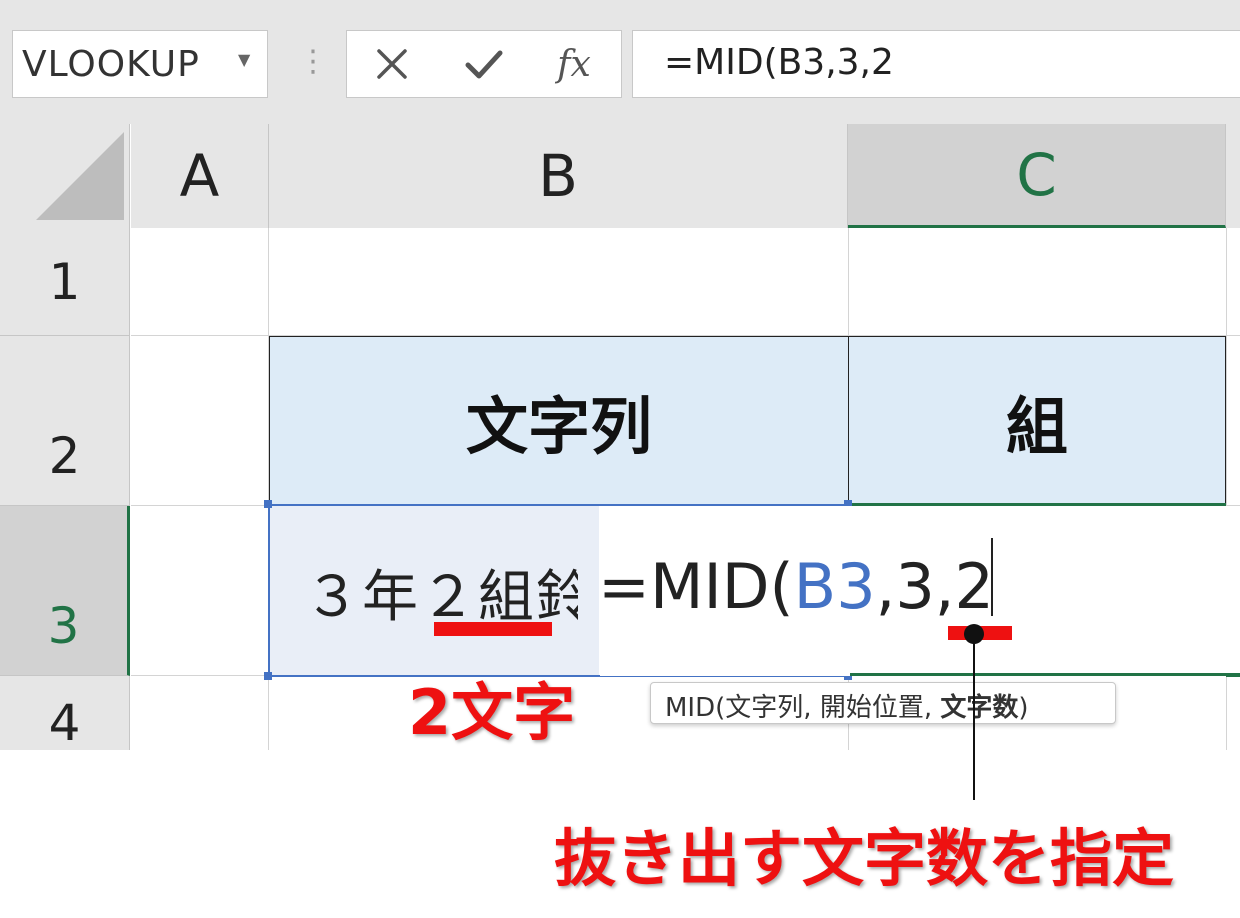  I want to click on text-cursor, so click(992, 577).